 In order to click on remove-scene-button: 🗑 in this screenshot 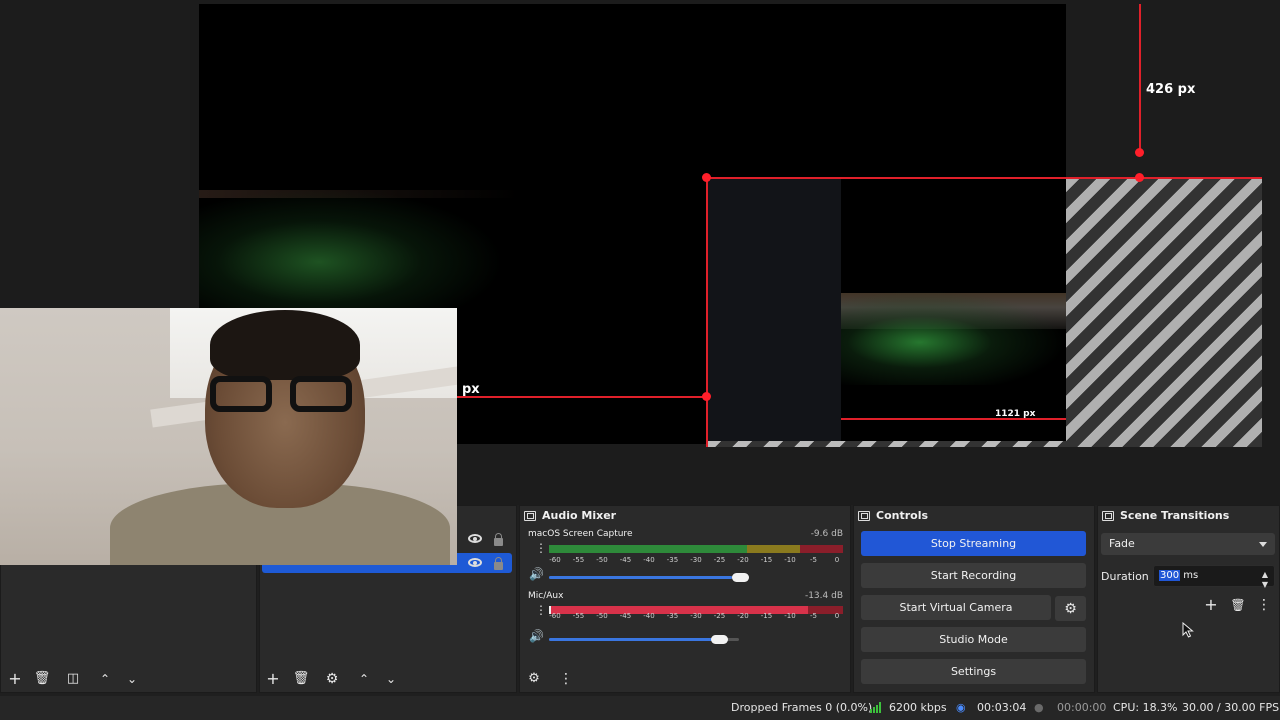, I will do `click(42, 679)`.